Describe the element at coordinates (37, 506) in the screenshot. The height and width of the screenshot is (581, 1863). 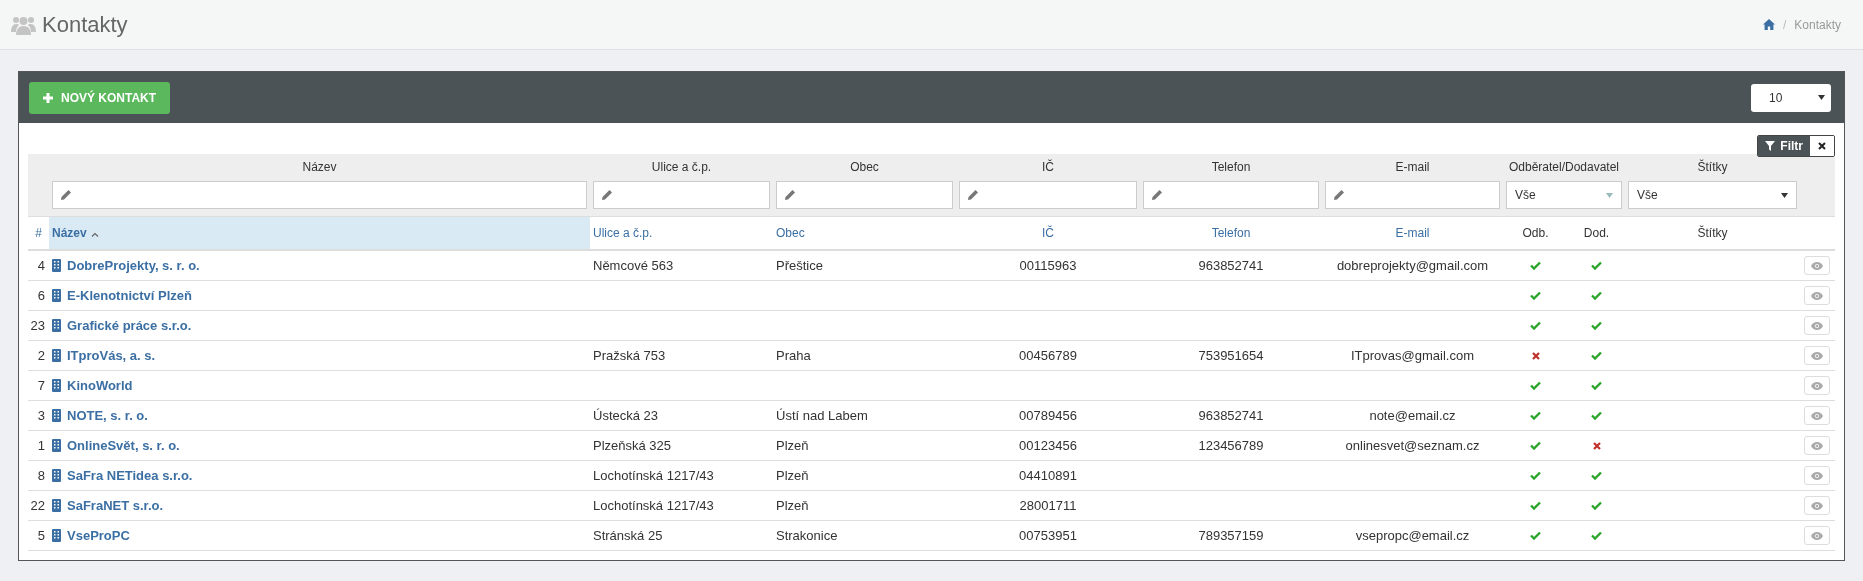
I see `table-cell-text: 22` at that location.